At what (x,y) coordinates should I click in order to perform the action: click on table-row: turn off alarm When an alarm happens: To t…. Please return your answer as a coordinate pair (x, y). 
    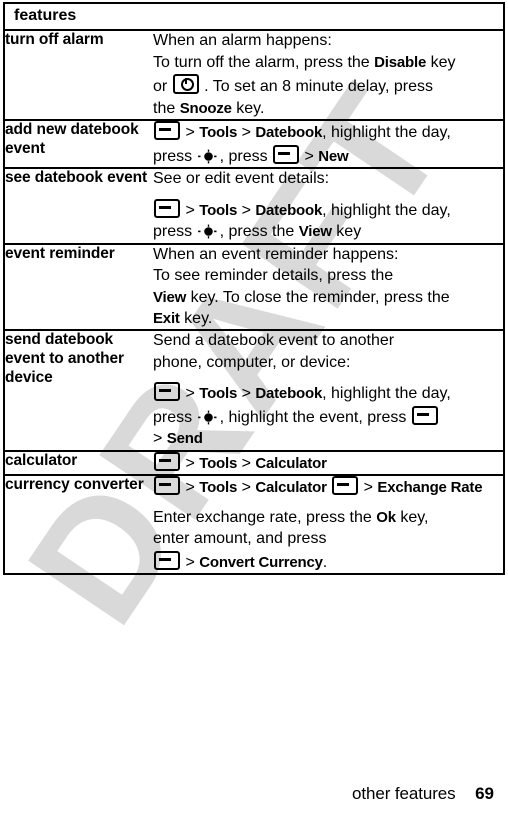
    Looking at the image, I should click on (254, 76).